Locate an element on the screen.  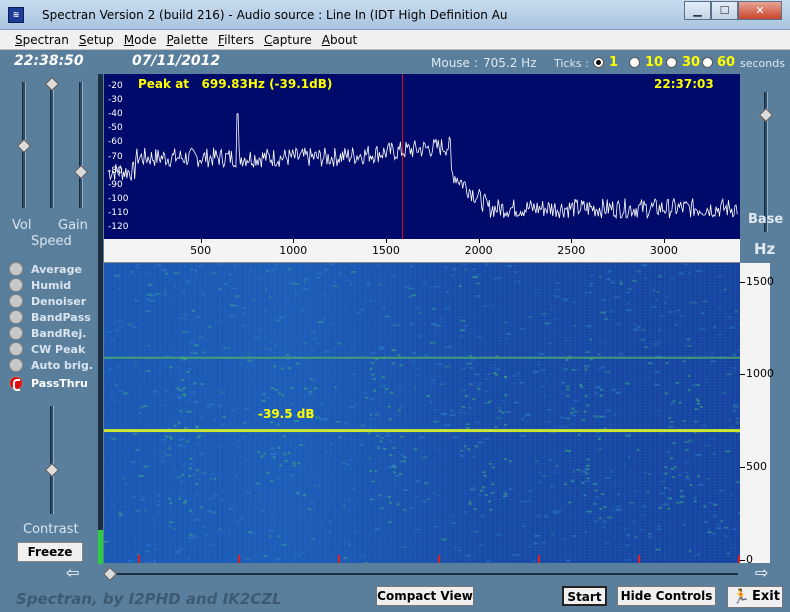
frequency-scrollbar is located at coordinates (421, 574).